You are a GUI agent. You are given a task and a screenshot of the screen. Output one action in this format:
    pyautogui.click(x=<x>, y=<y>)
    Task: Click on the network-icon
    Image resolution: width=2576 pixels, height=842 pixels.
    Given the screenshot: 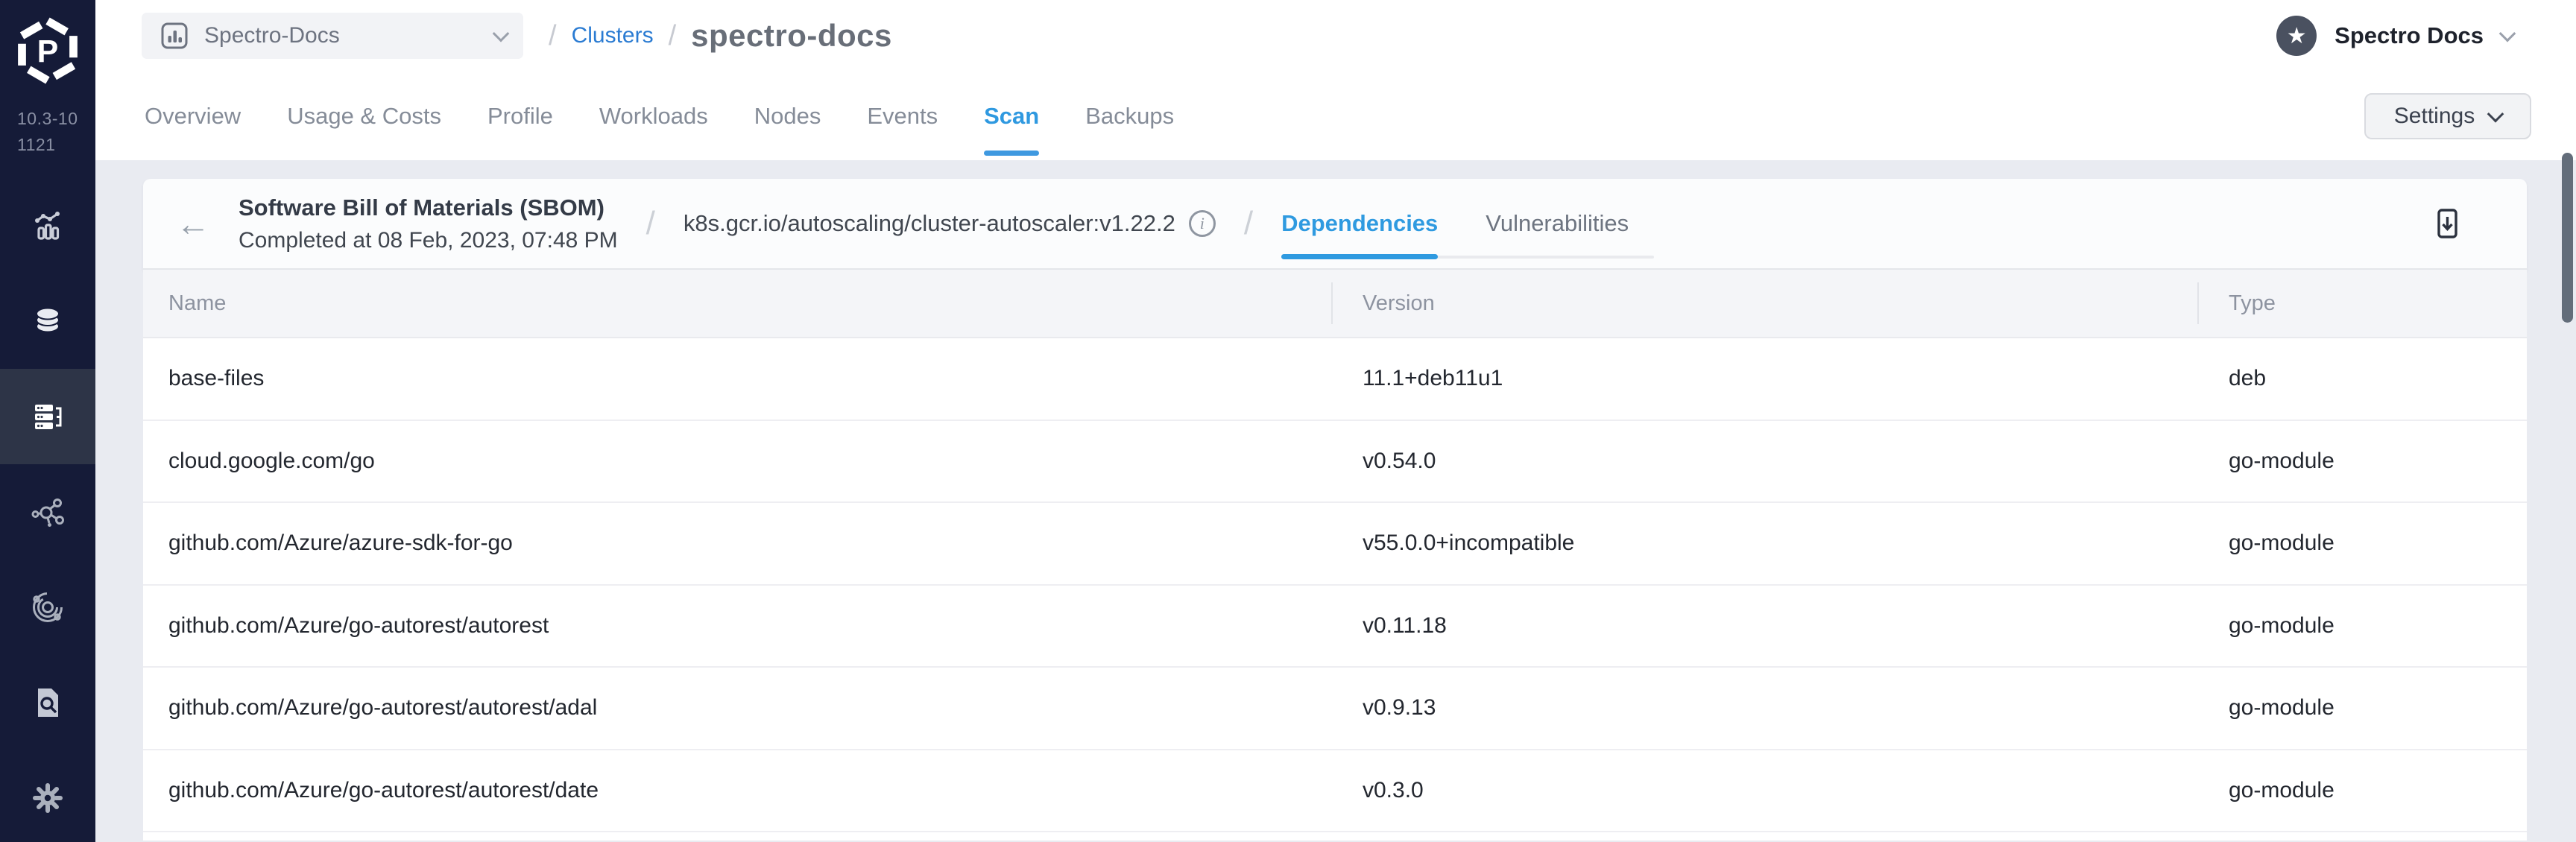 What is the action you would take?
    pyautogui.click(x=47, y=512)
    